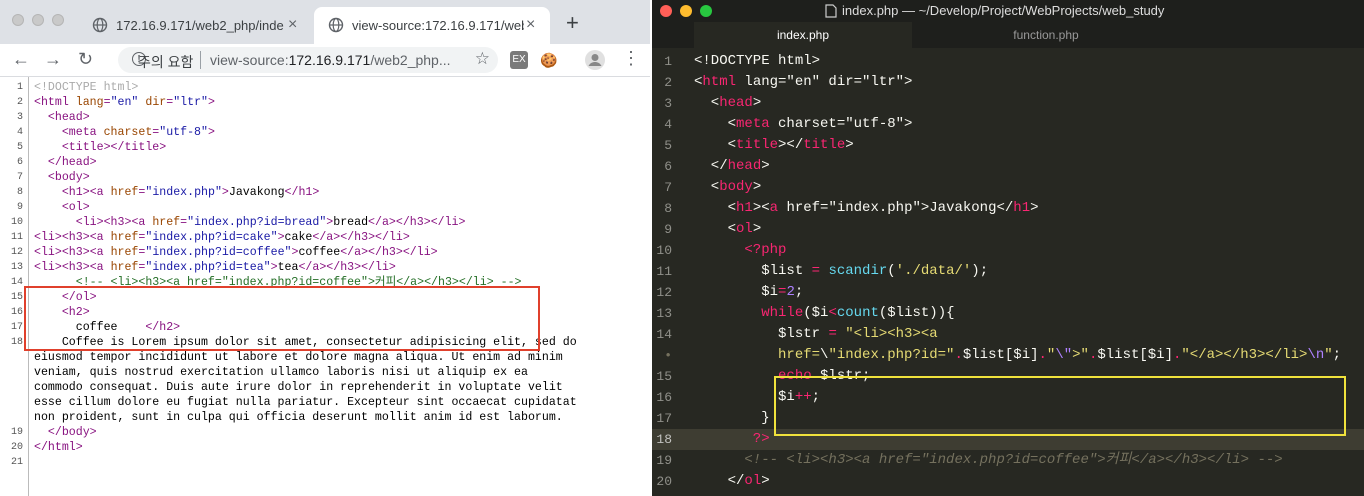  I want to click on profile-avatar-icon, so click(595, 60).